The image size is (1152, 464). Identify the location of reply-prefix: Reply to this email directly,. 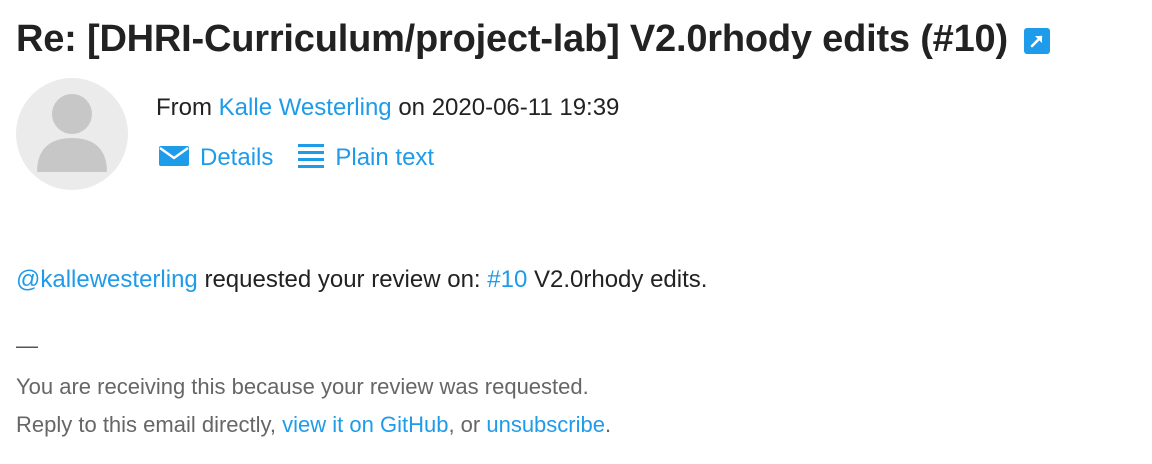
(149, 424).